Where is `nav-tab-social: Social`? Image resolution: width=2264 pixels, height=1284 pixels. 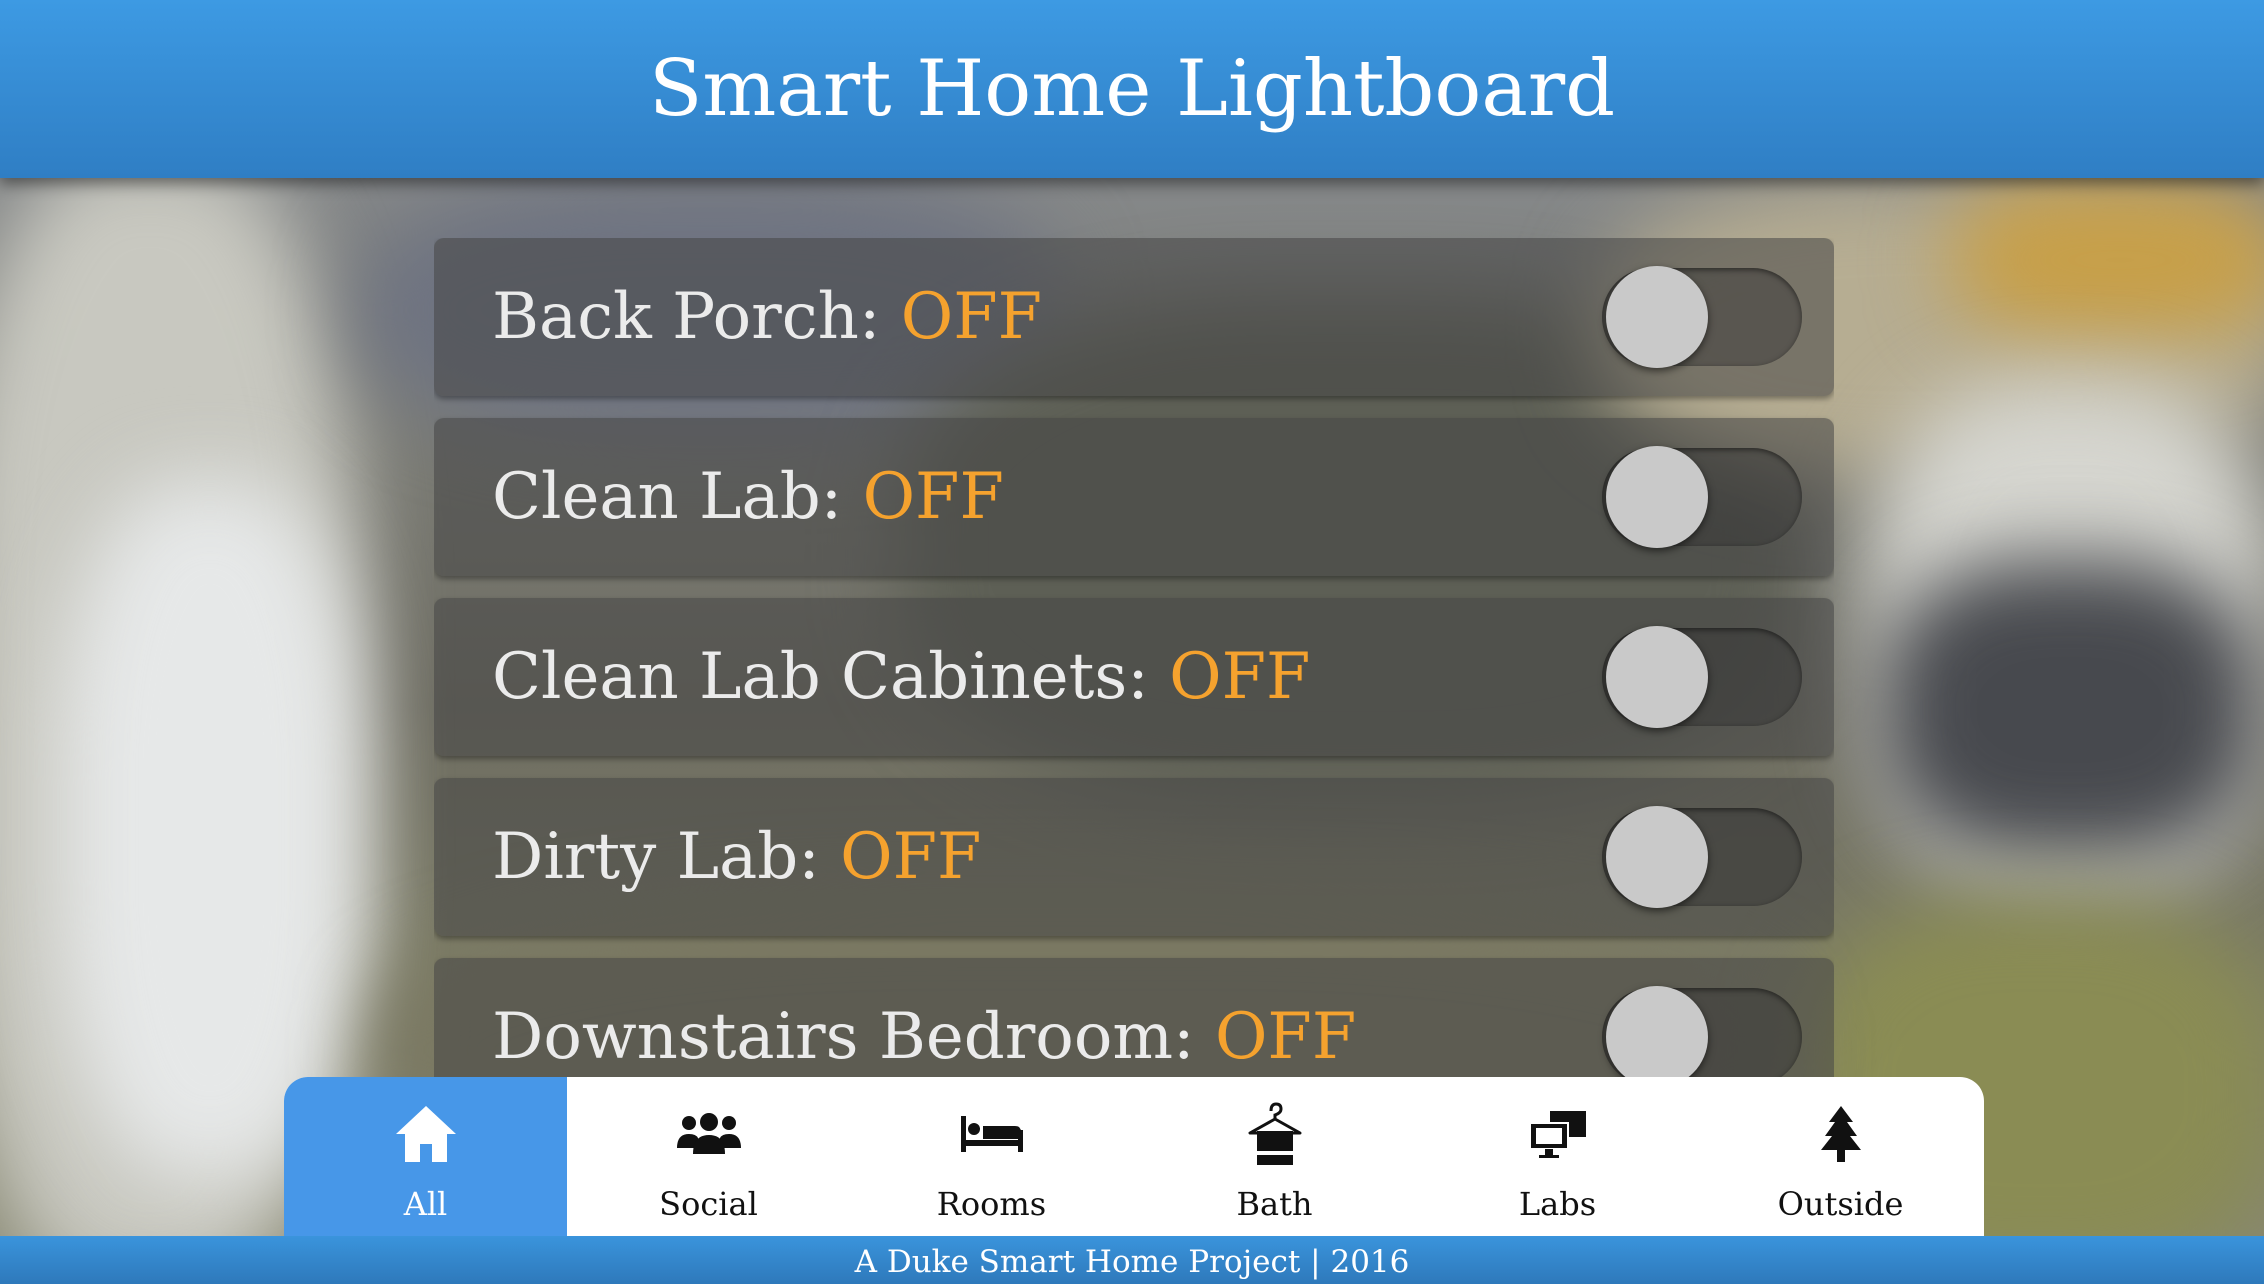 nav-tab-social: Social is located at coordinates (708, 1157).